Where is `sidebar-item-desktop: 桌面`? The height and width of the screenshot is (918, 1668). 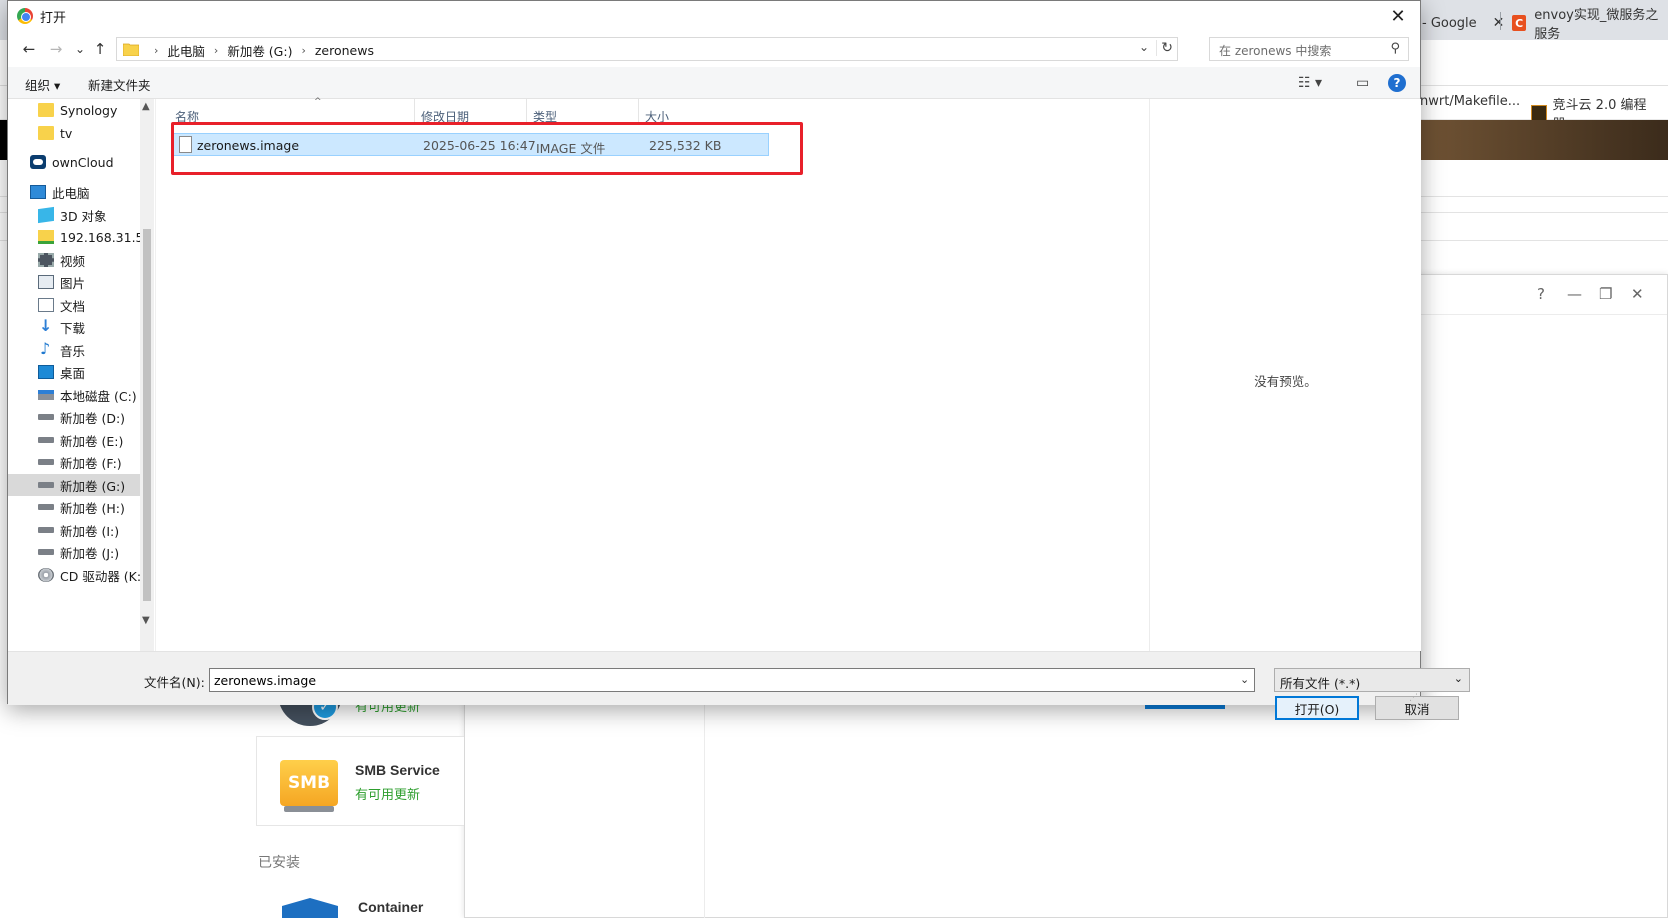
sidebar-item-desktop: 桌面 is located at coordinates (81, 372).